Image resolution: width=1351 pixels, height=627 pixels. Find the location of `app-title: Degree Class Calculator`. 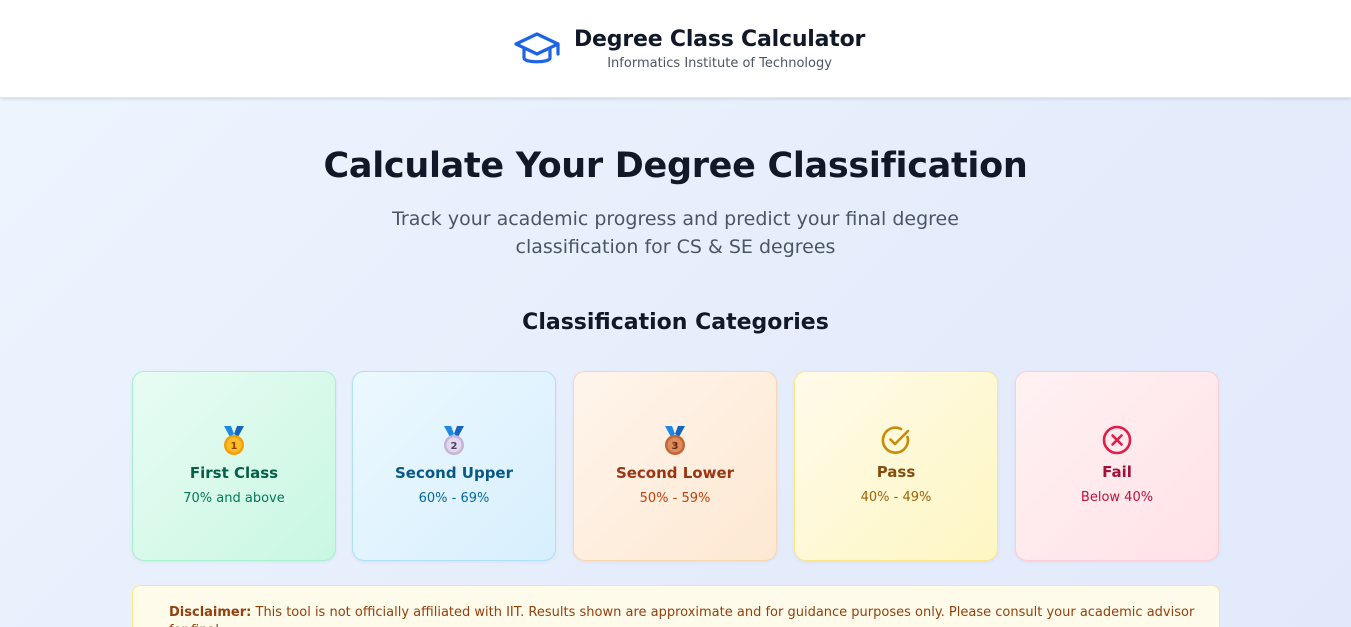

app-title: Degree Class Calculator is located at coordinates (720, 39).